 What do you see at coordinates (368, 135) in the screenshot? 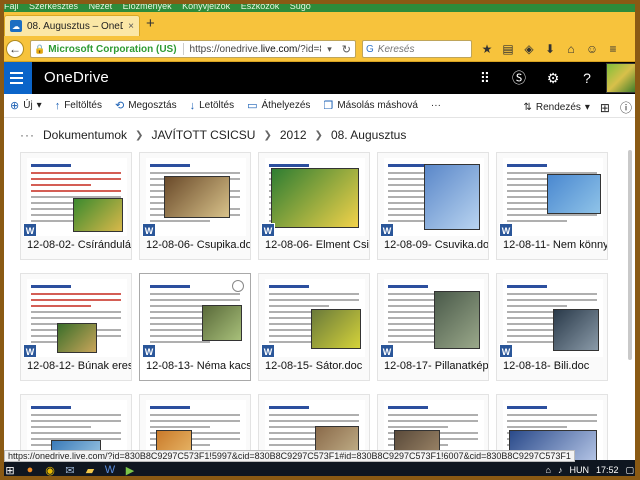
I see `breadcrumb-item-current: 08. Augusztus` at bounding box center [368, 135].